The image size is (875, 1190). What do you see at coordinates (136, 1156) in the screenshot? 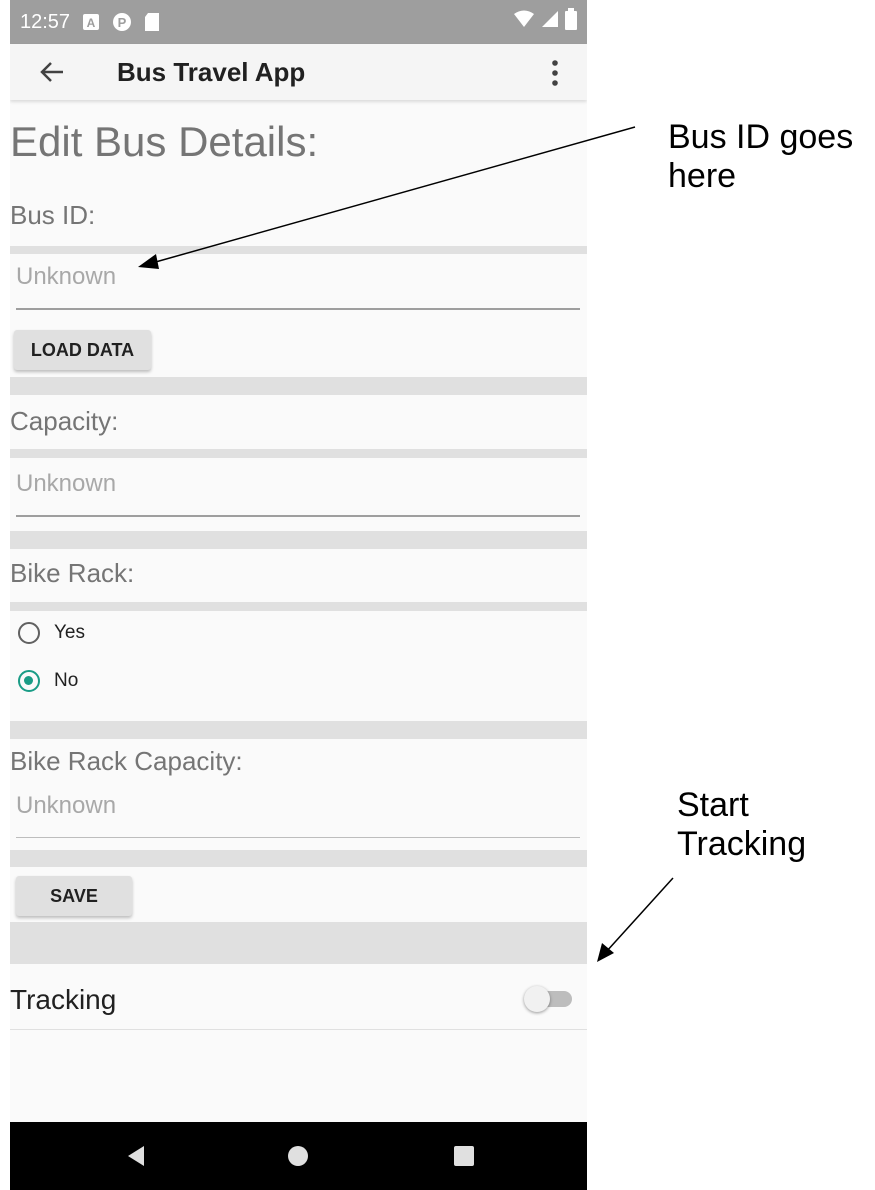
I see `nav-back-icon` at bounding box center [136, 1156].